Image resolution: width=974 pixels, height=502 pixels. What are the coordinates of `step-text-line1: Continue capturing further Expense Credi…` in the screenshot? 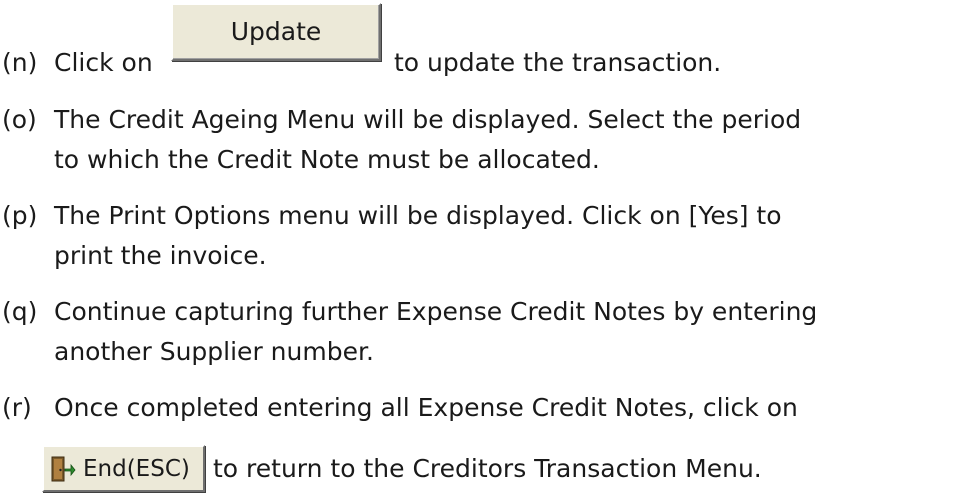 It's located at (436, 311).